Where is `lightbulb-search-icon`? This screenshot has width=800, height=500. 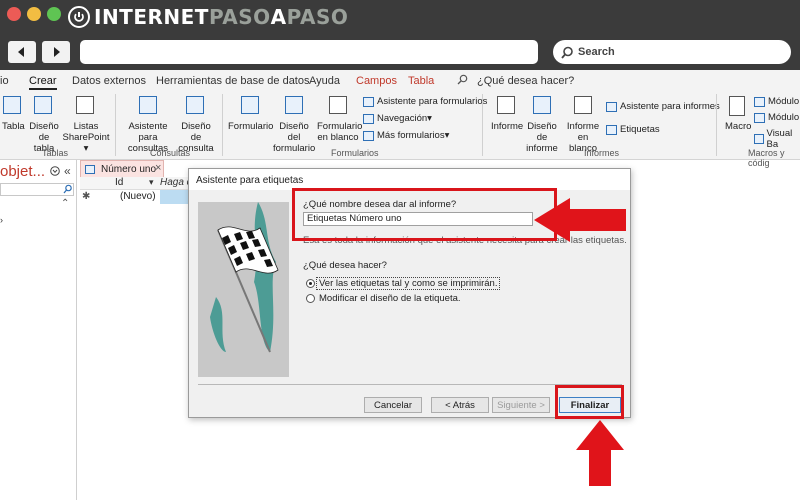 lightbulb-search-icon is located at coordinates (462, 81).